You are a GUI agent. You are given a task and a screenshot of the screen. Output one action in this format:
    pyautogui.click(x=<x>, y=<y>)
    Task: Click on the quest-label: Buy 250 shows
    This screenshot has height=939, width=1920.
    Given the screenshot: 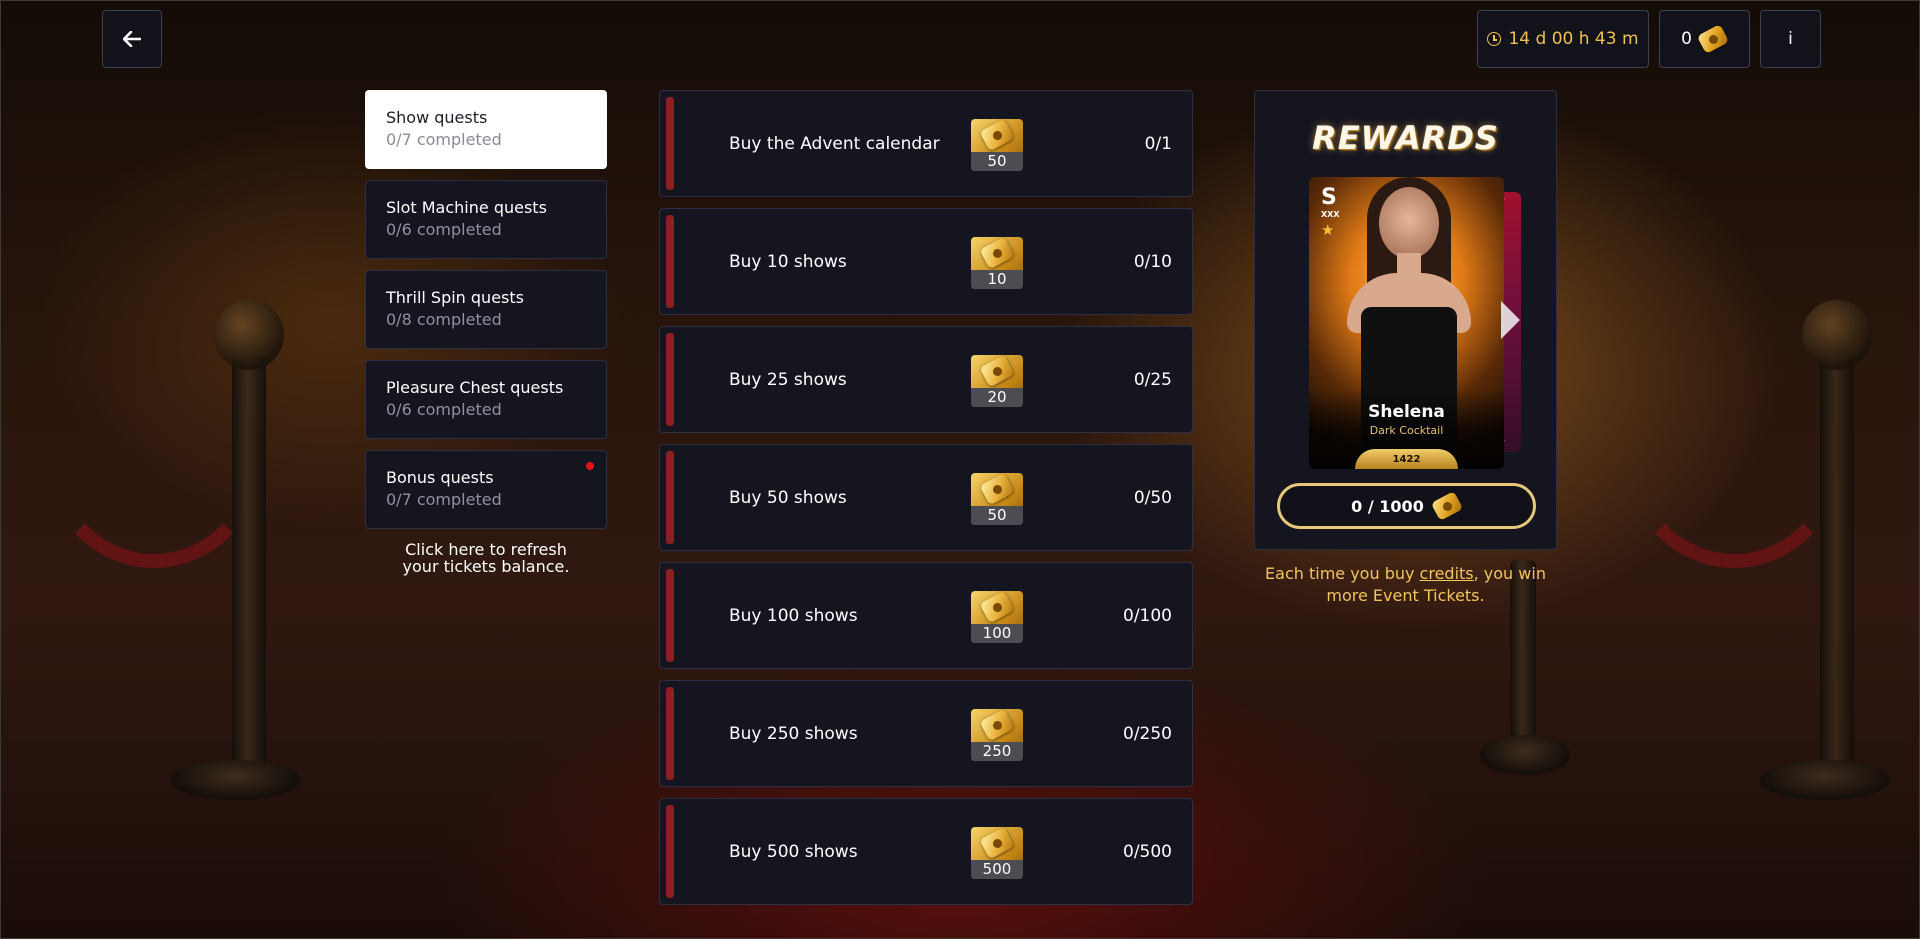 What is the action you would take?
    pyautogui.click(x=793, y=733)
    